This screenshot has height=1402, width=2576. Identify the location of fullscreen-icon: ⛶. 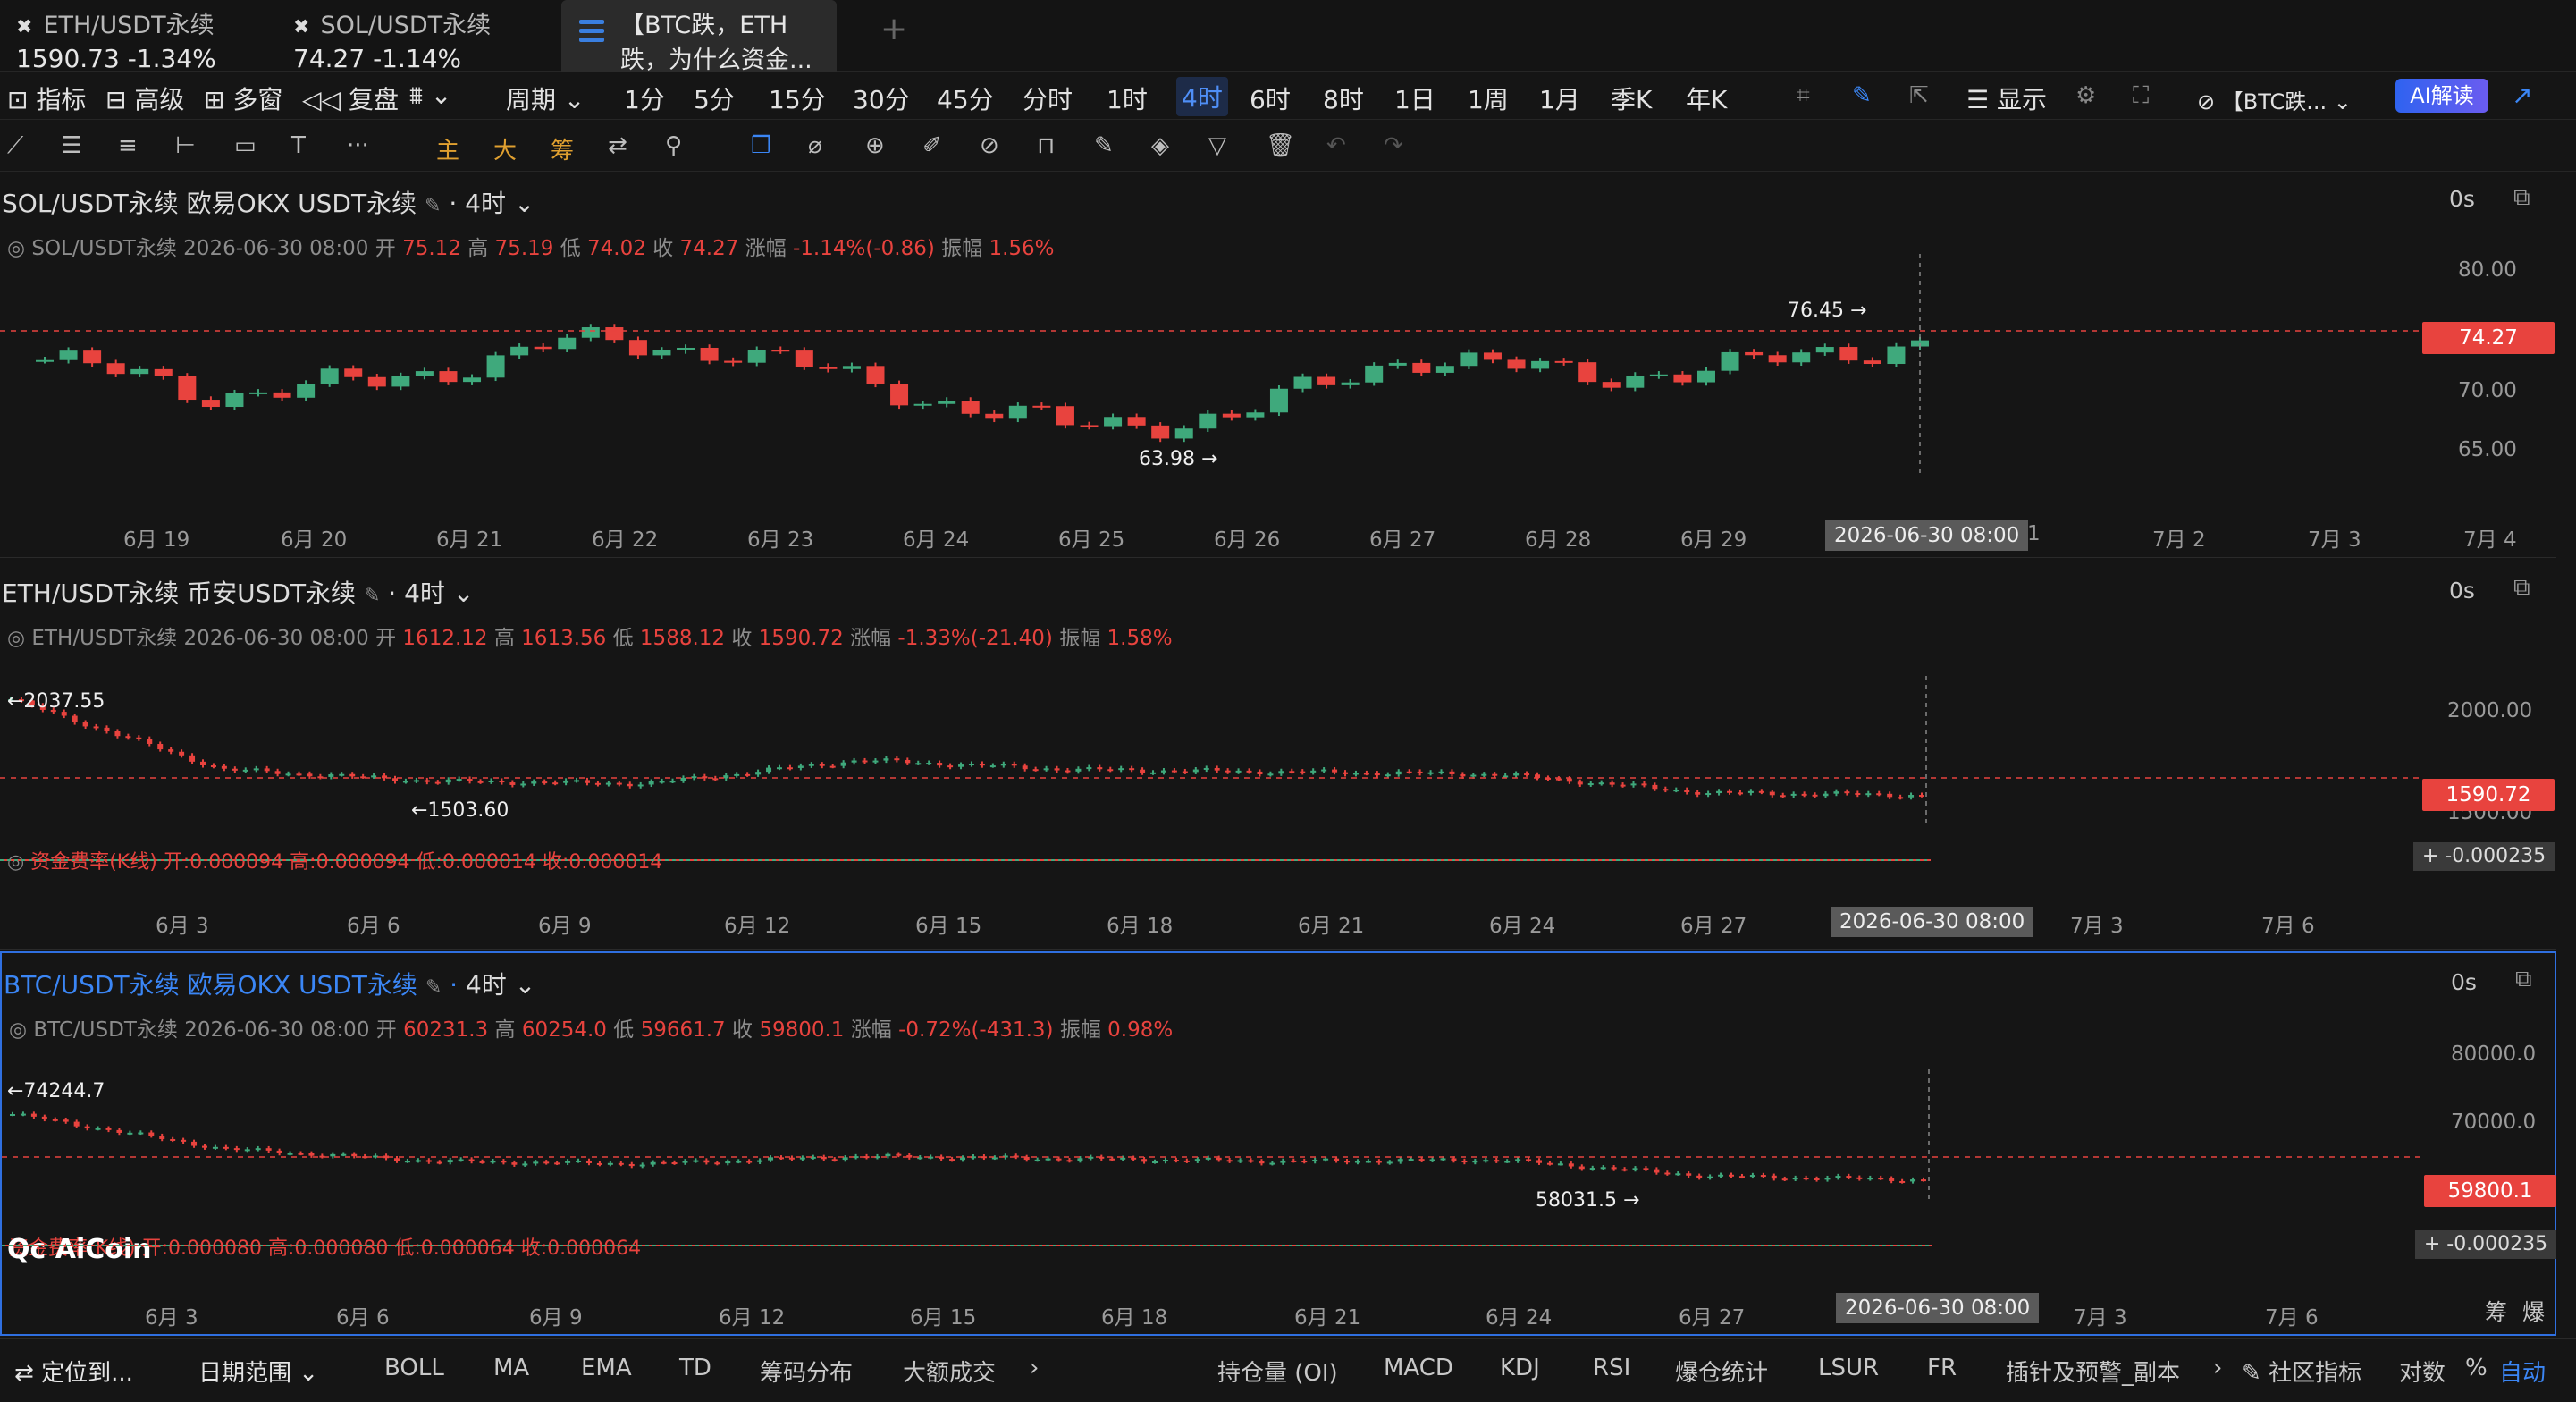
(2141, 96).